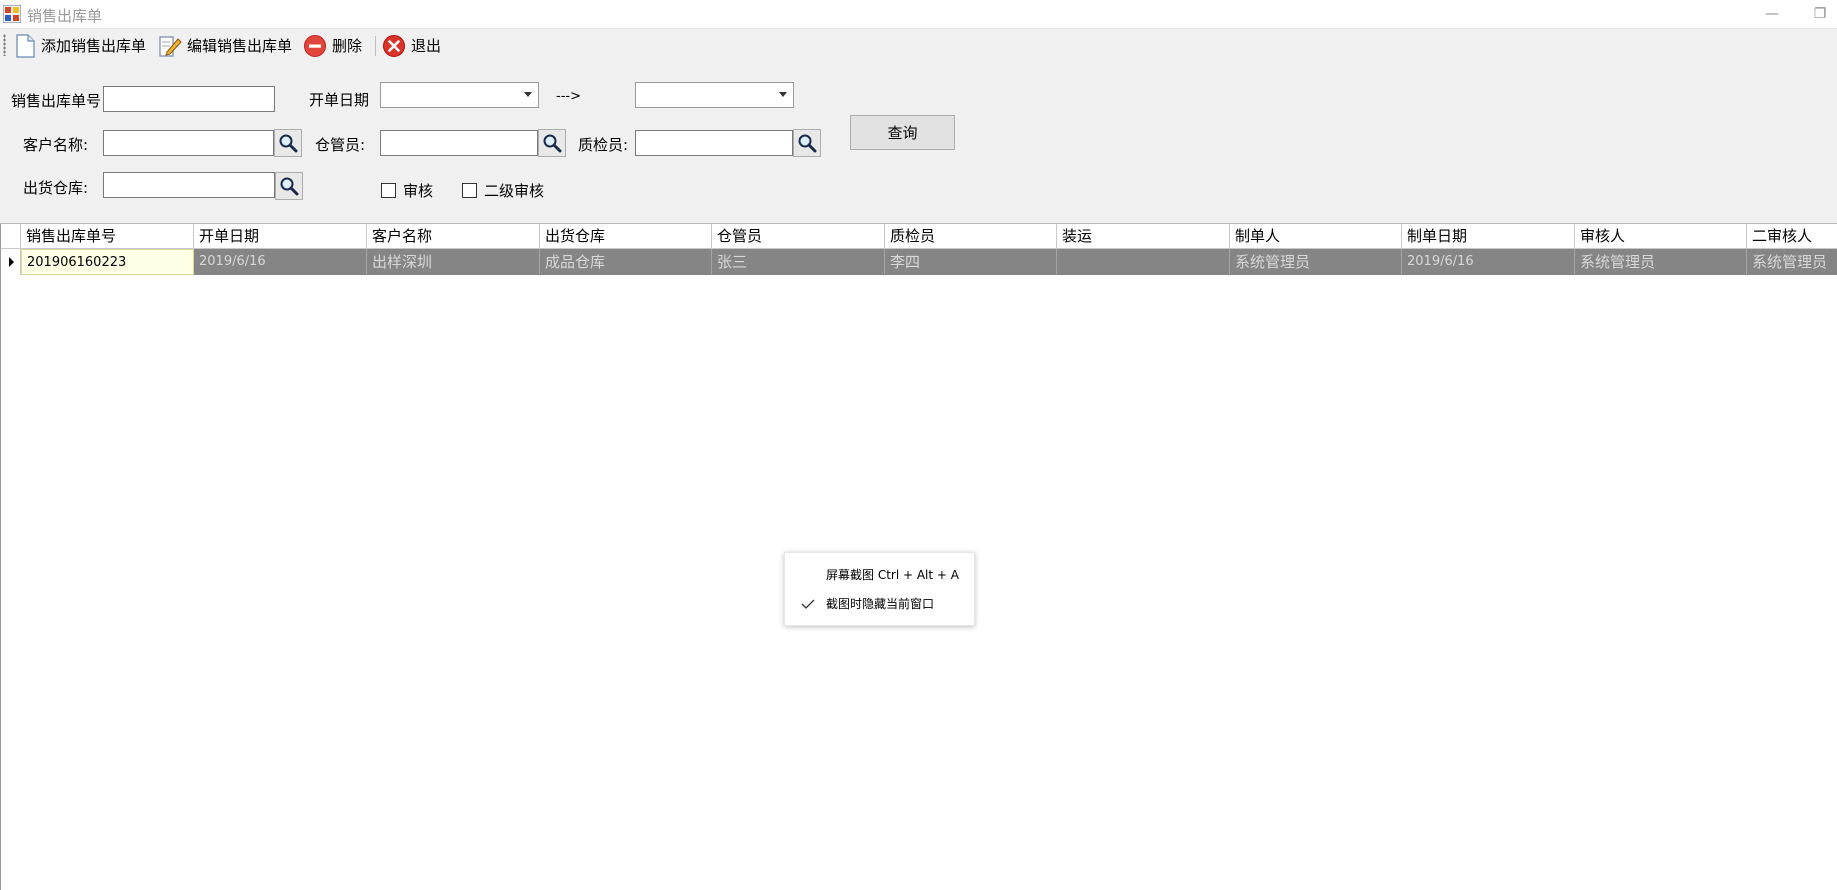  I want to click on current-row-indicator-icon, so click(11, 262).